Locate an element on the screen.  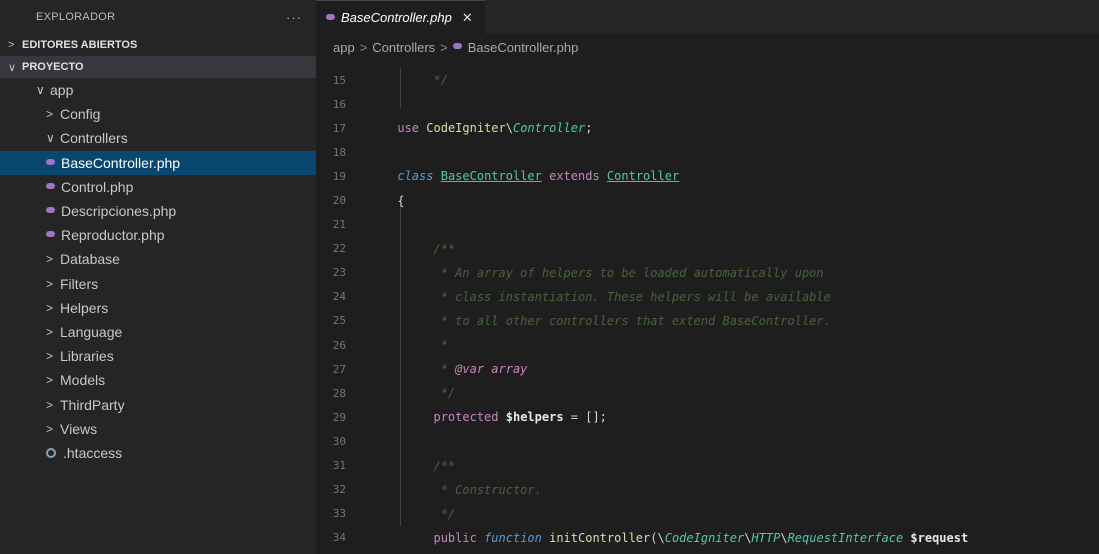
code-text: /** is located at coordinates (726, 466).